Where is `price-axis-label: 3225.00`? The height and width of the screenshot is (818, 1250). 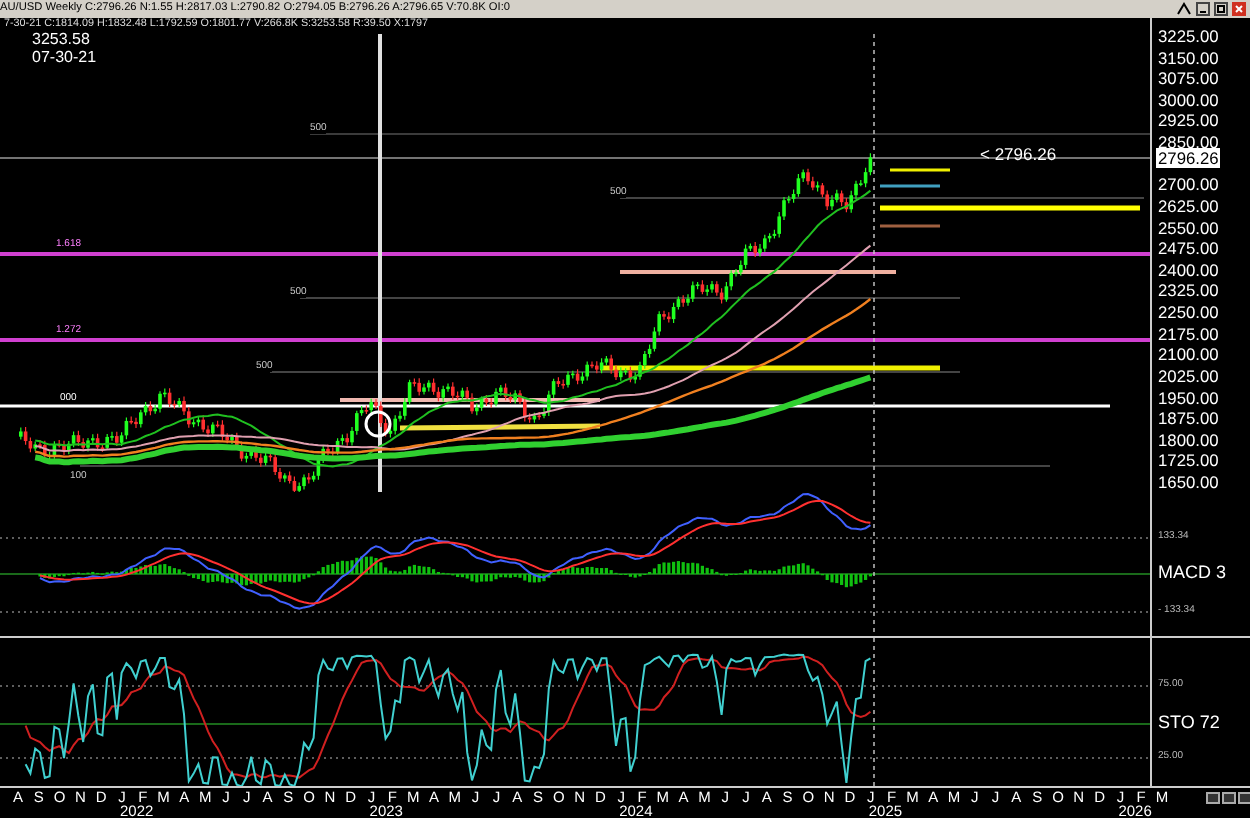 price-axis-label: 3225.00 is located at coordinates (1188, 36).